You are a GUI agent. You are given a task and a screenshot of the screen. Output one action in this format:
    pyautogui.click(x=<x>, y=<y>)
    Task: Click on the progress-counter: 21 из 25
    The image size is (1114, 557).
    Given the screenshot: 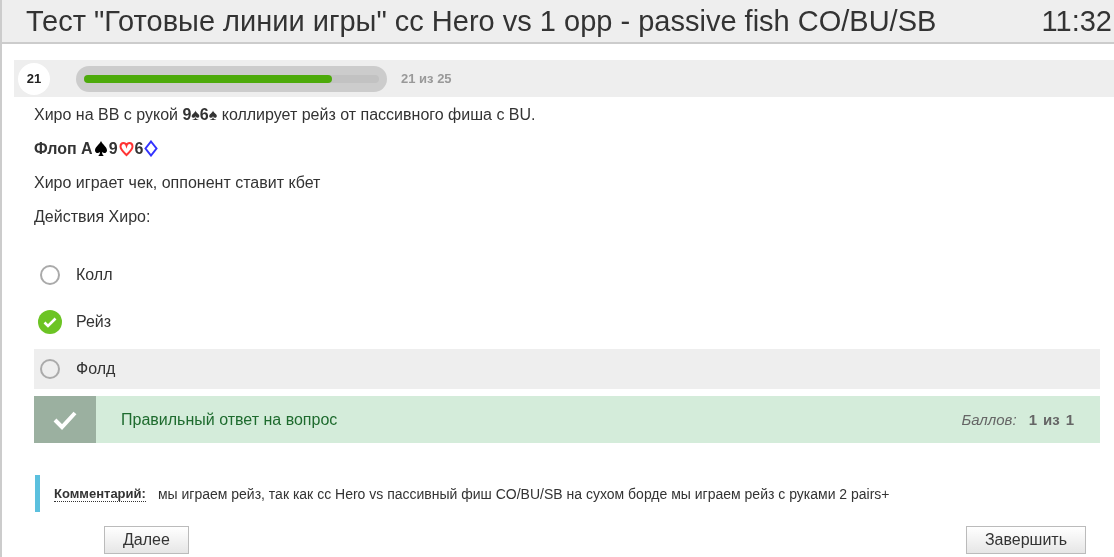 What is the action you would take?
    pyautogui.click(x=426, y=78)
    